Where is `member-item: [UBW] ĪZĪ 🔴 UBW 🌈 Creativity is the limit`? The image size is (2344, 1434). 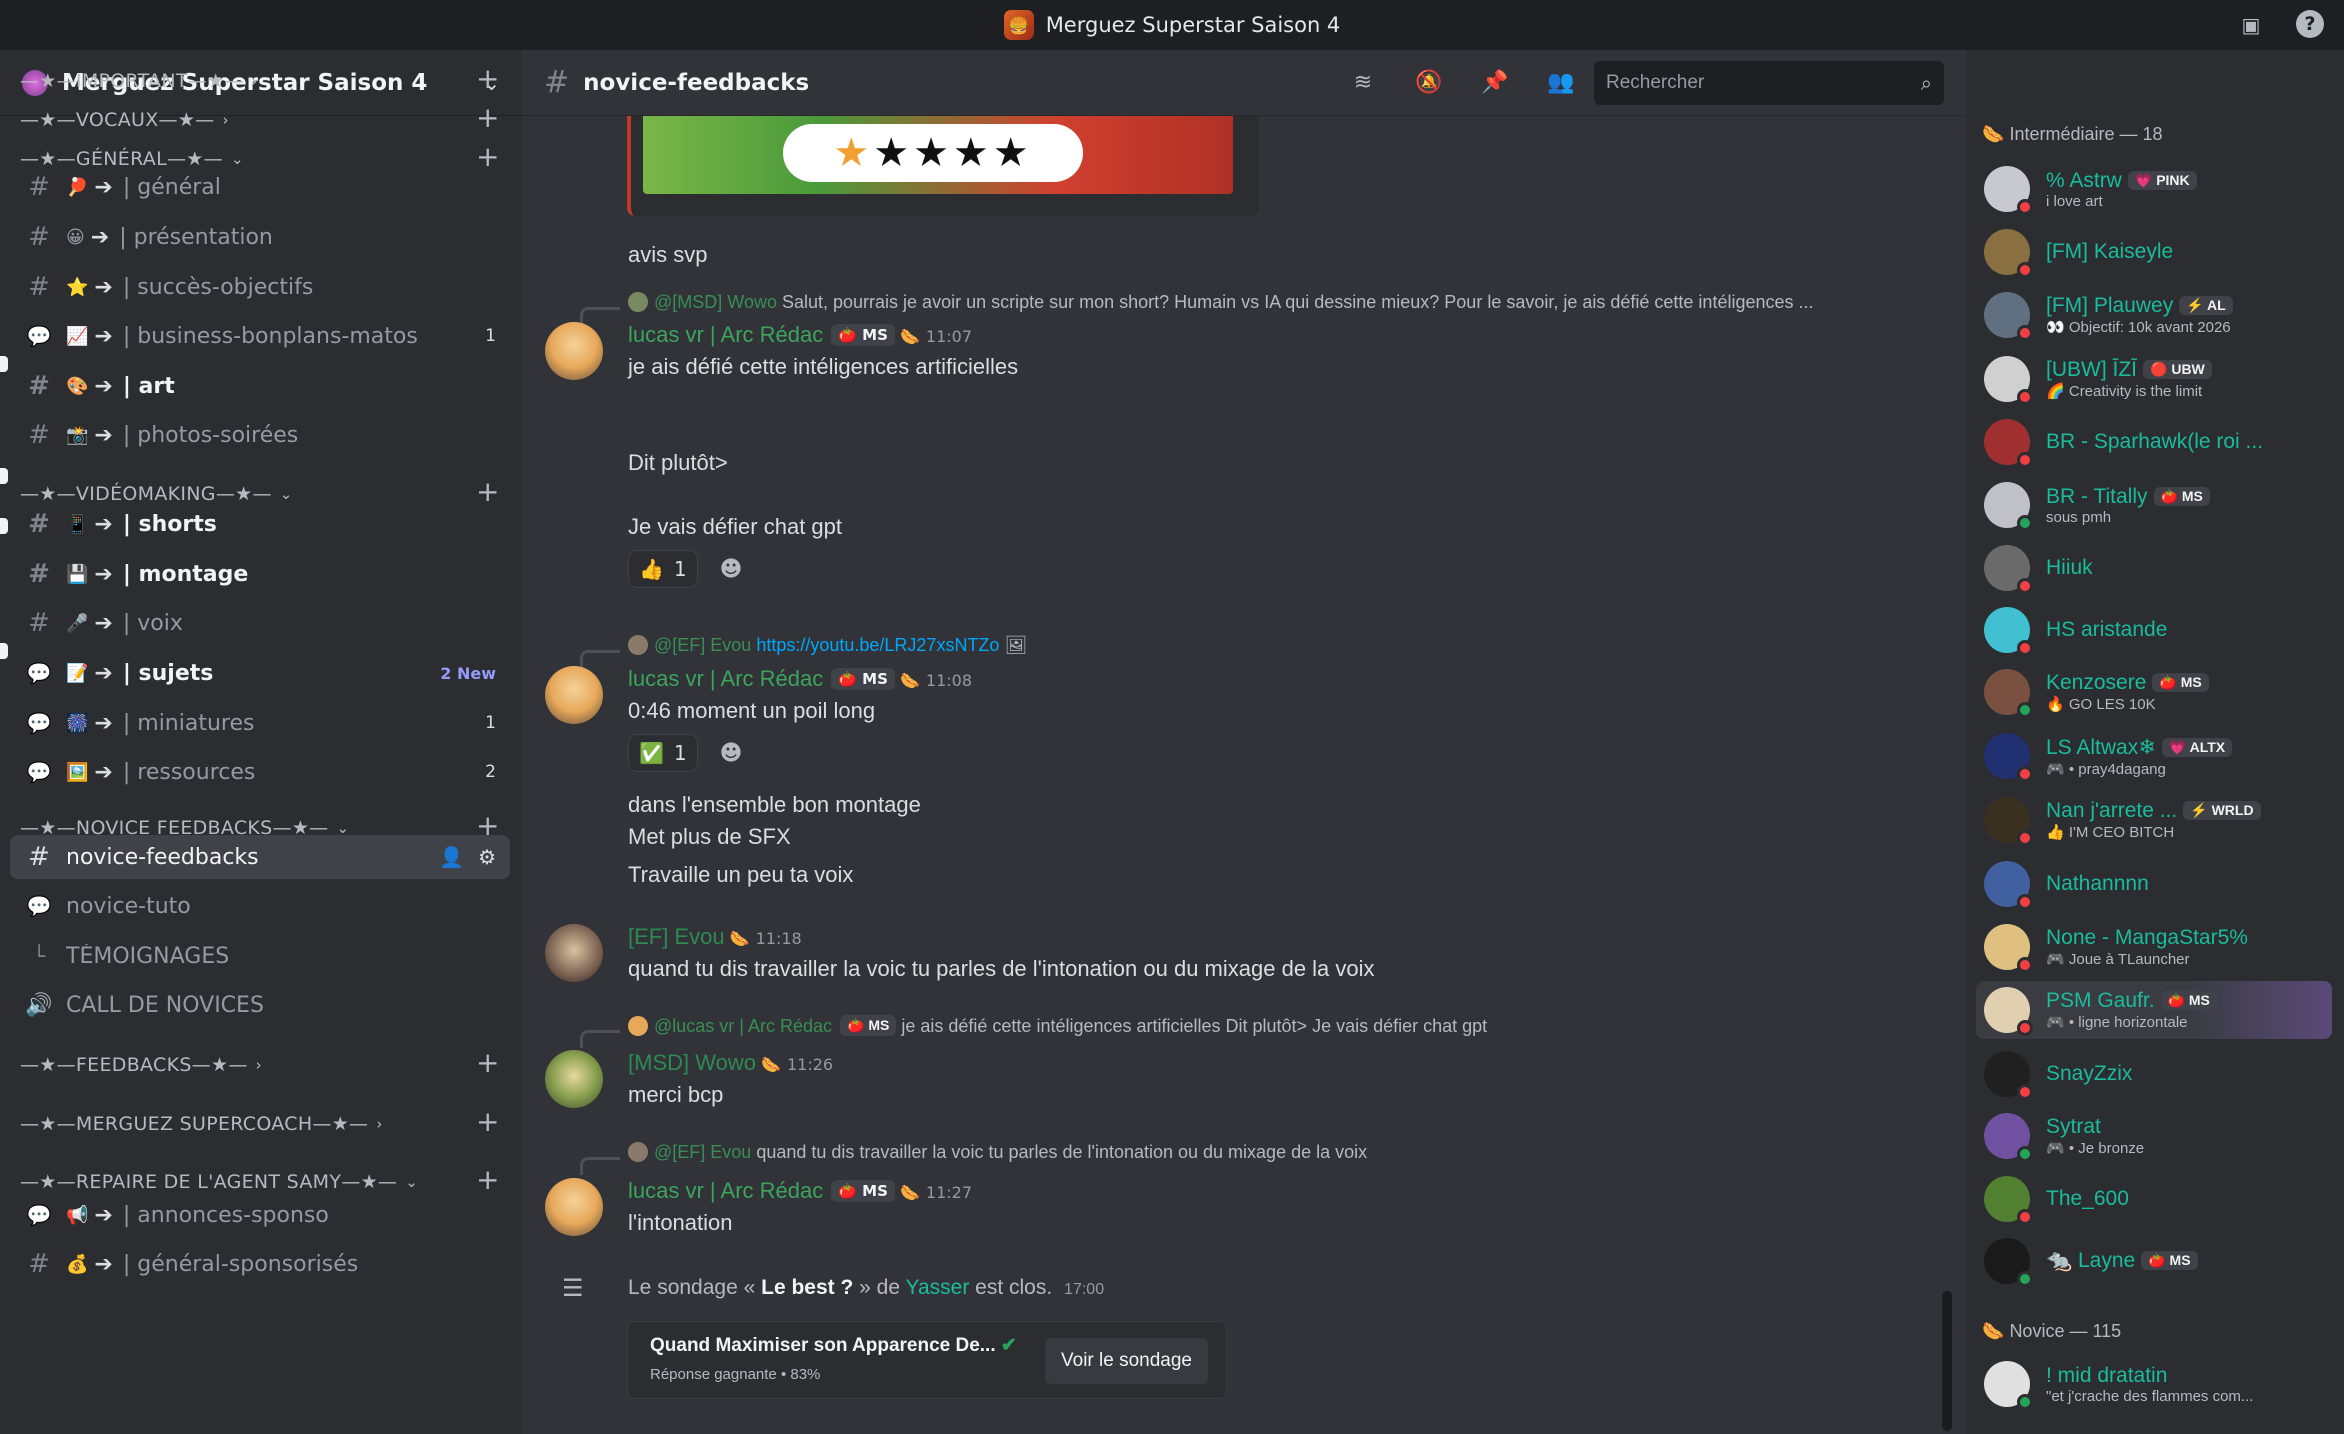
member-item: [UBW] ĪZĪ 🔴 UBW 🌈 Creativity is the limit is located at coordinates (2154, 379).